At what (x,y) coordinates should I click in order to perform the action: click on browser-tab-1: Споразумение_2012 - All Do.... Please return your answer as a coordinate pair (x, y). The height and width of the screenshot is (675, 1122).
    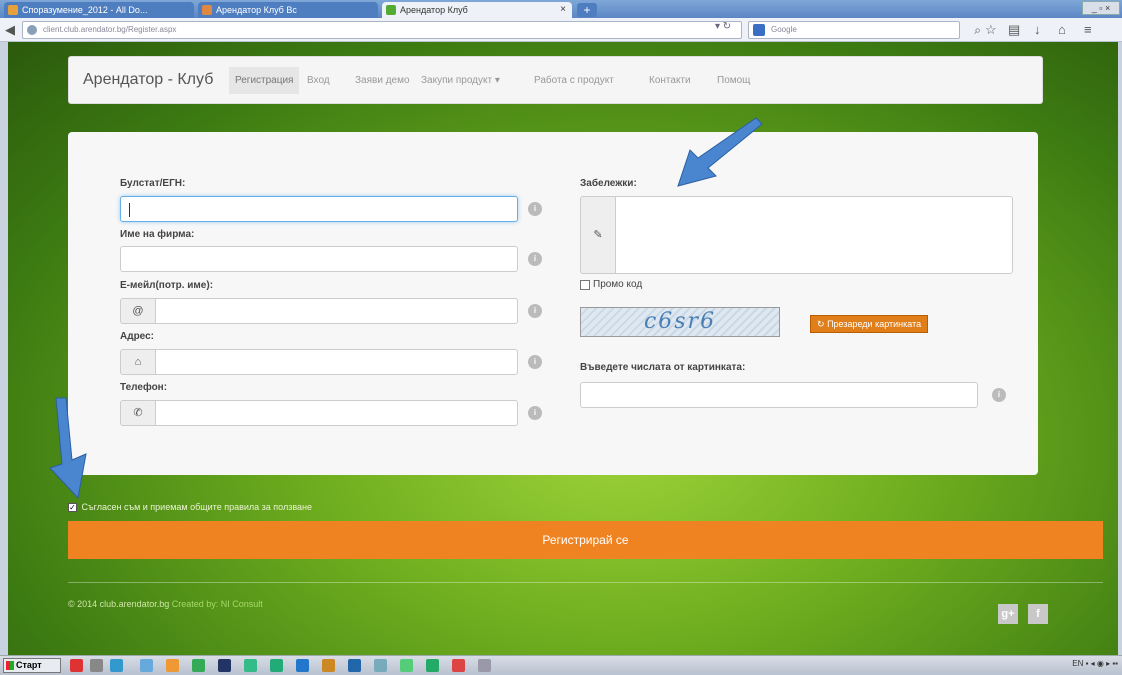
    Looking at the image, I should click on (99, 10).